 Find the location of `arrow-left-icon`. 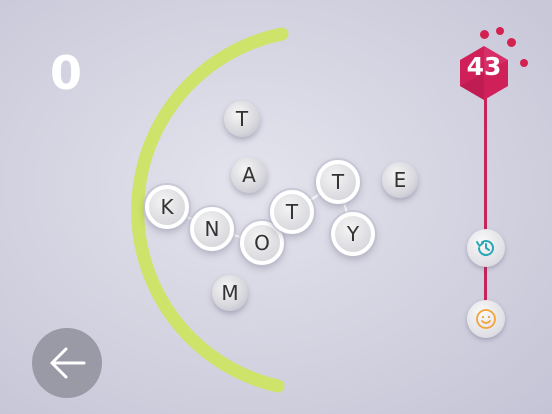

arrow-left-icon is located at coordinates (68, 363).